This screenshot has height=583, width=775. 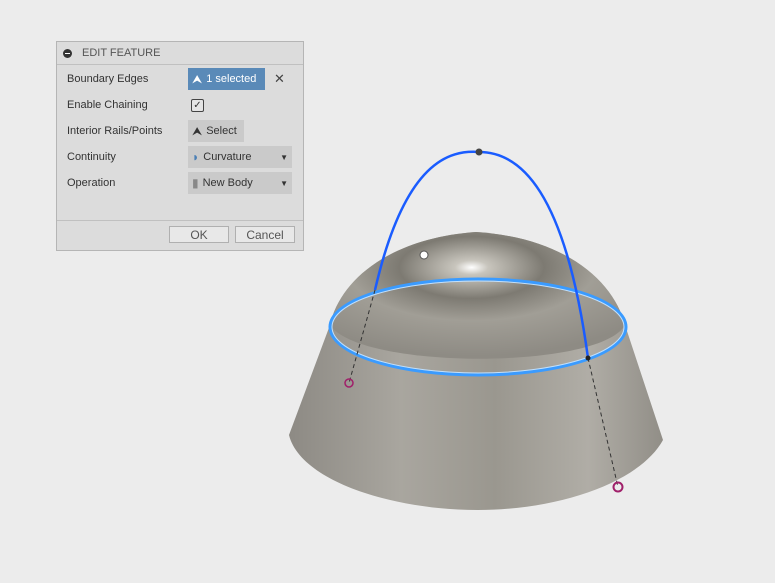 I want to click on dialog-header: EDIT FEATURE, so click(x=180, y=53).